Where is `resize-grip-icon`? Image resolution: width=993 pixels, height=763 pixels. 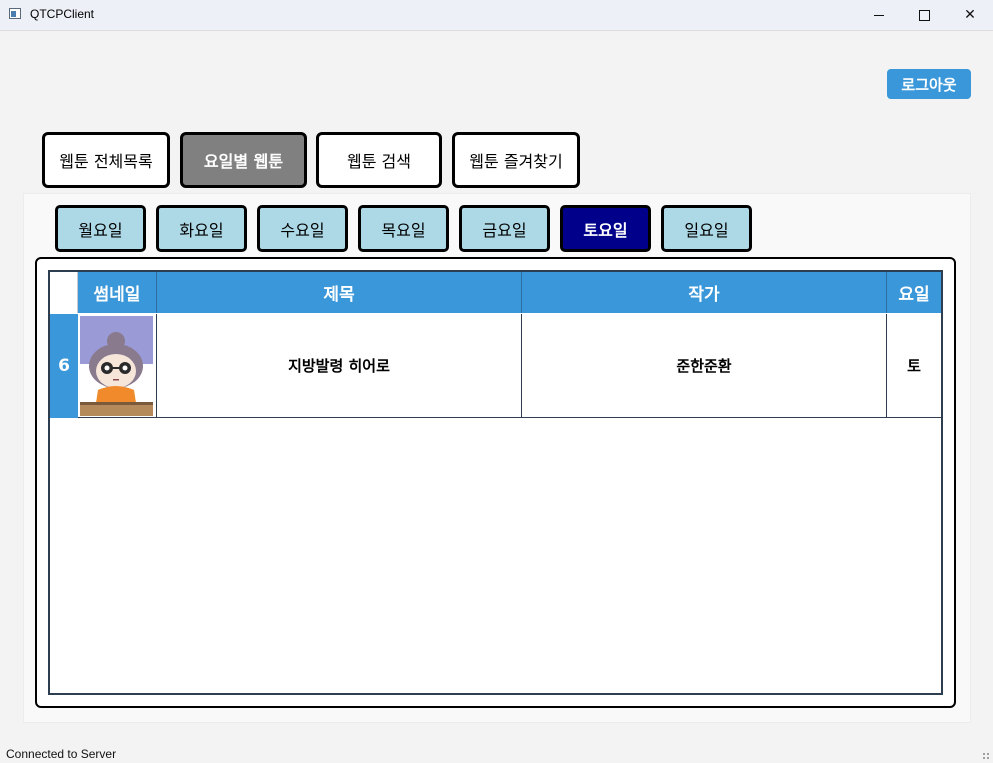
resize-grip-icon is located at coordinates (986, 756).